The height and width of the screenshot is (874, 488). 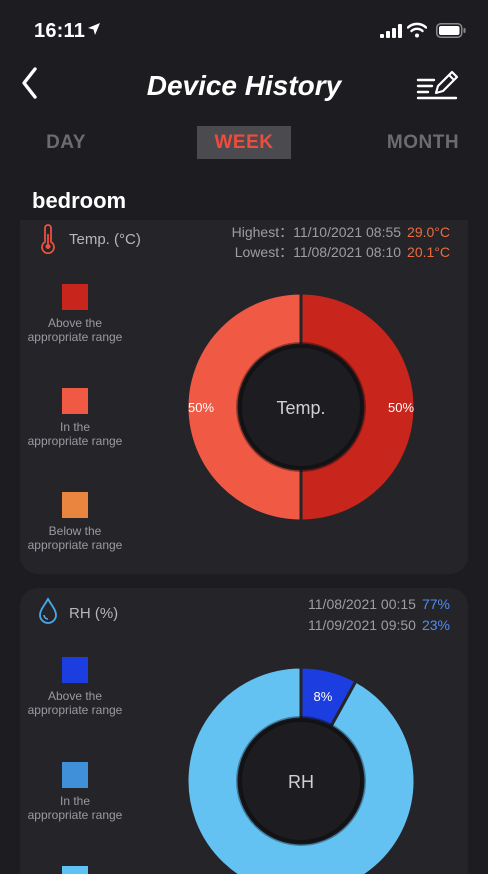 What do you see at coordinates (417, 30) in the screenshot?
I see `wifi-icon` at bounding box center [417, 30].